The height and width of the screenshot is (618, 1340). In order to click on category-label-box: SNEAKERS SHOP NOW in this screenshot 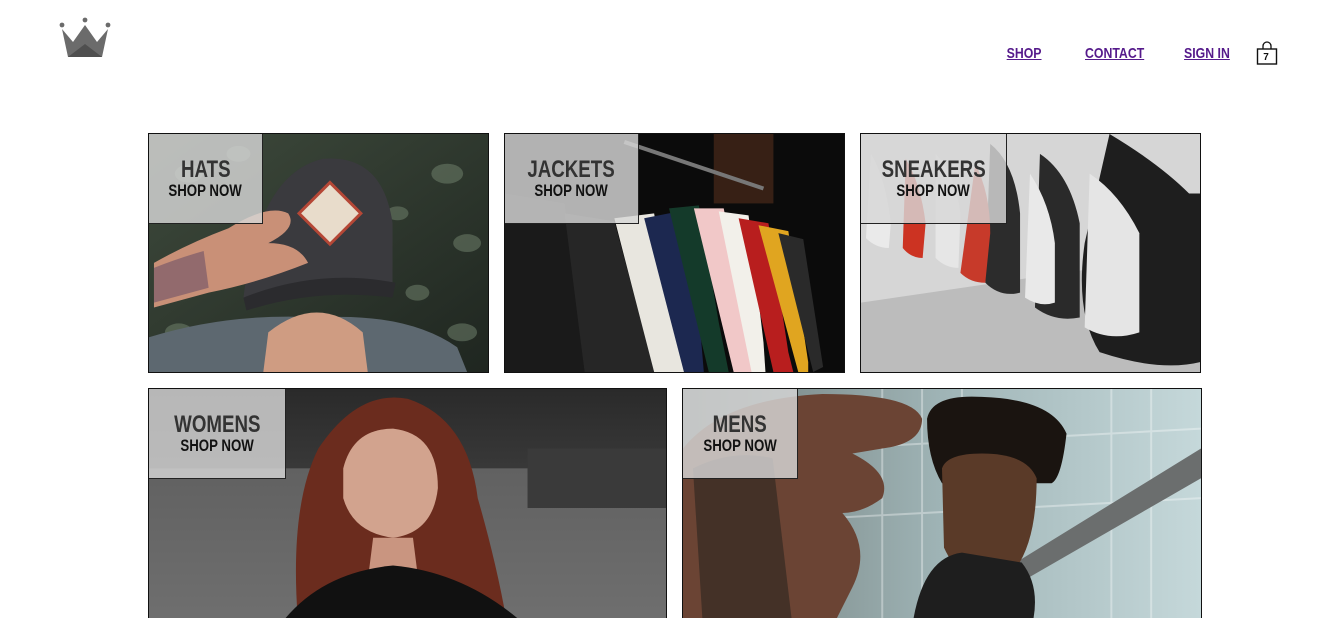, I will do `click(934, 179)`.